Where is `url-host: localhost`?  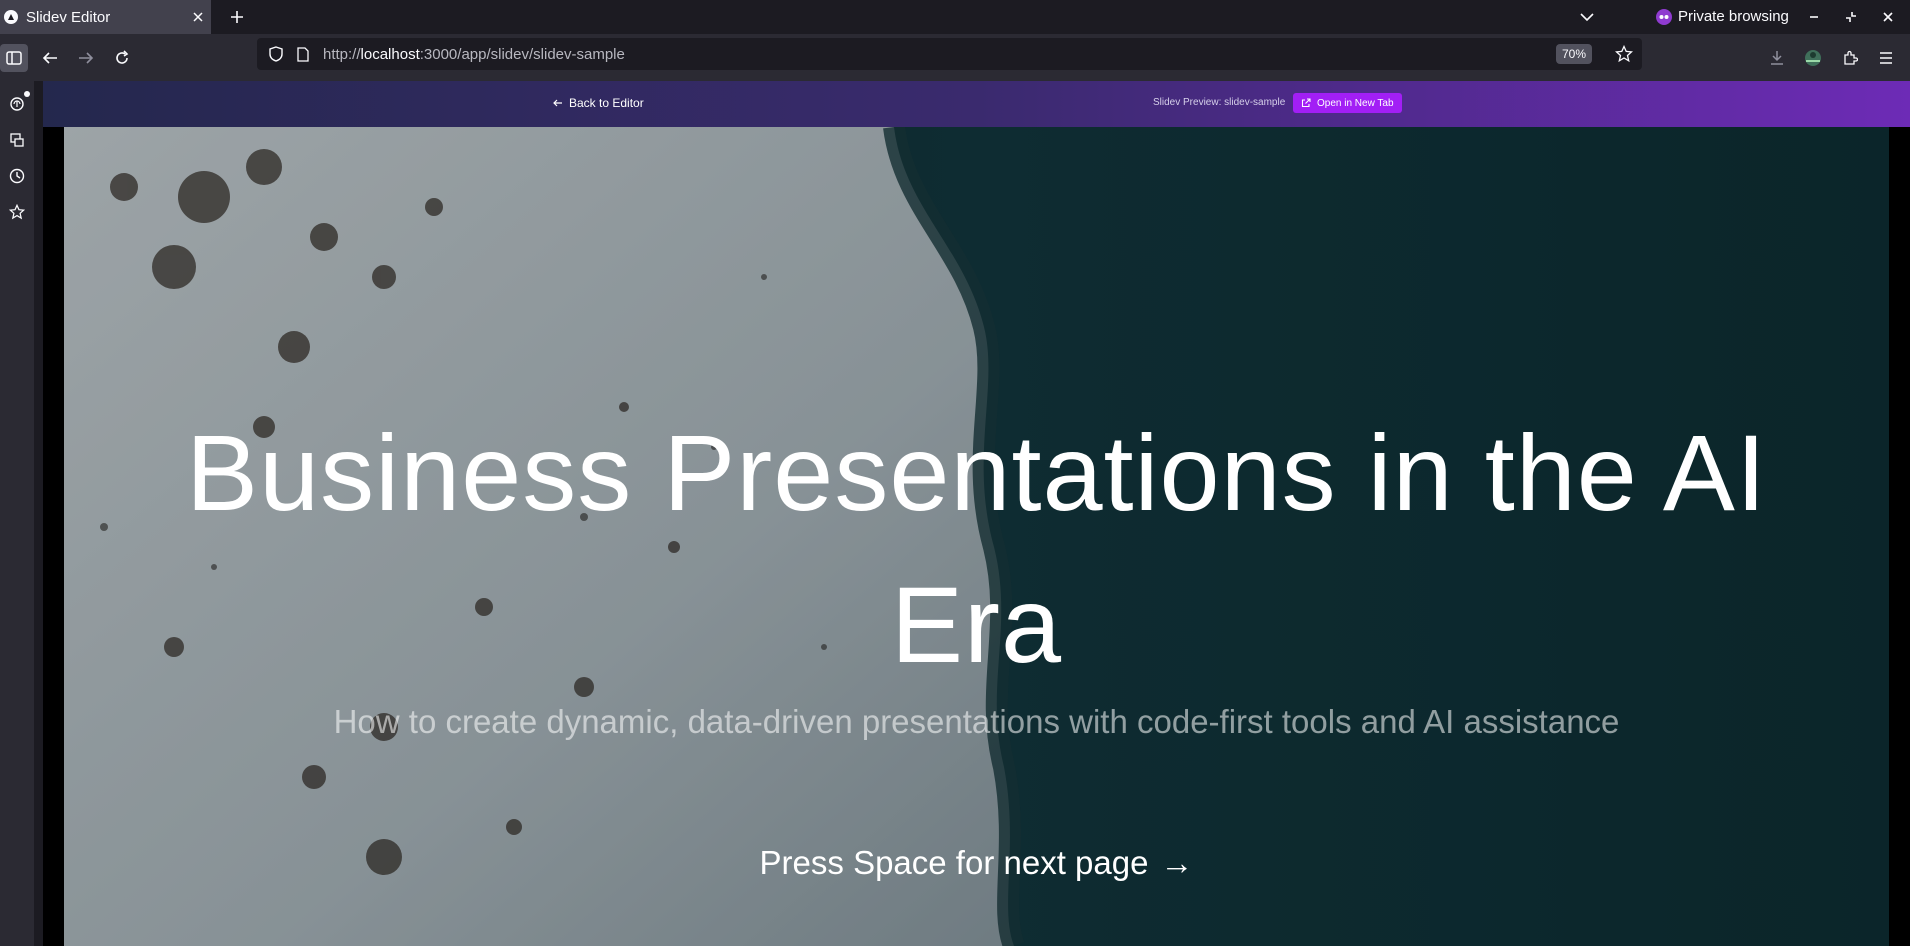 url-host: localhost is located at coordinates (390, 54).